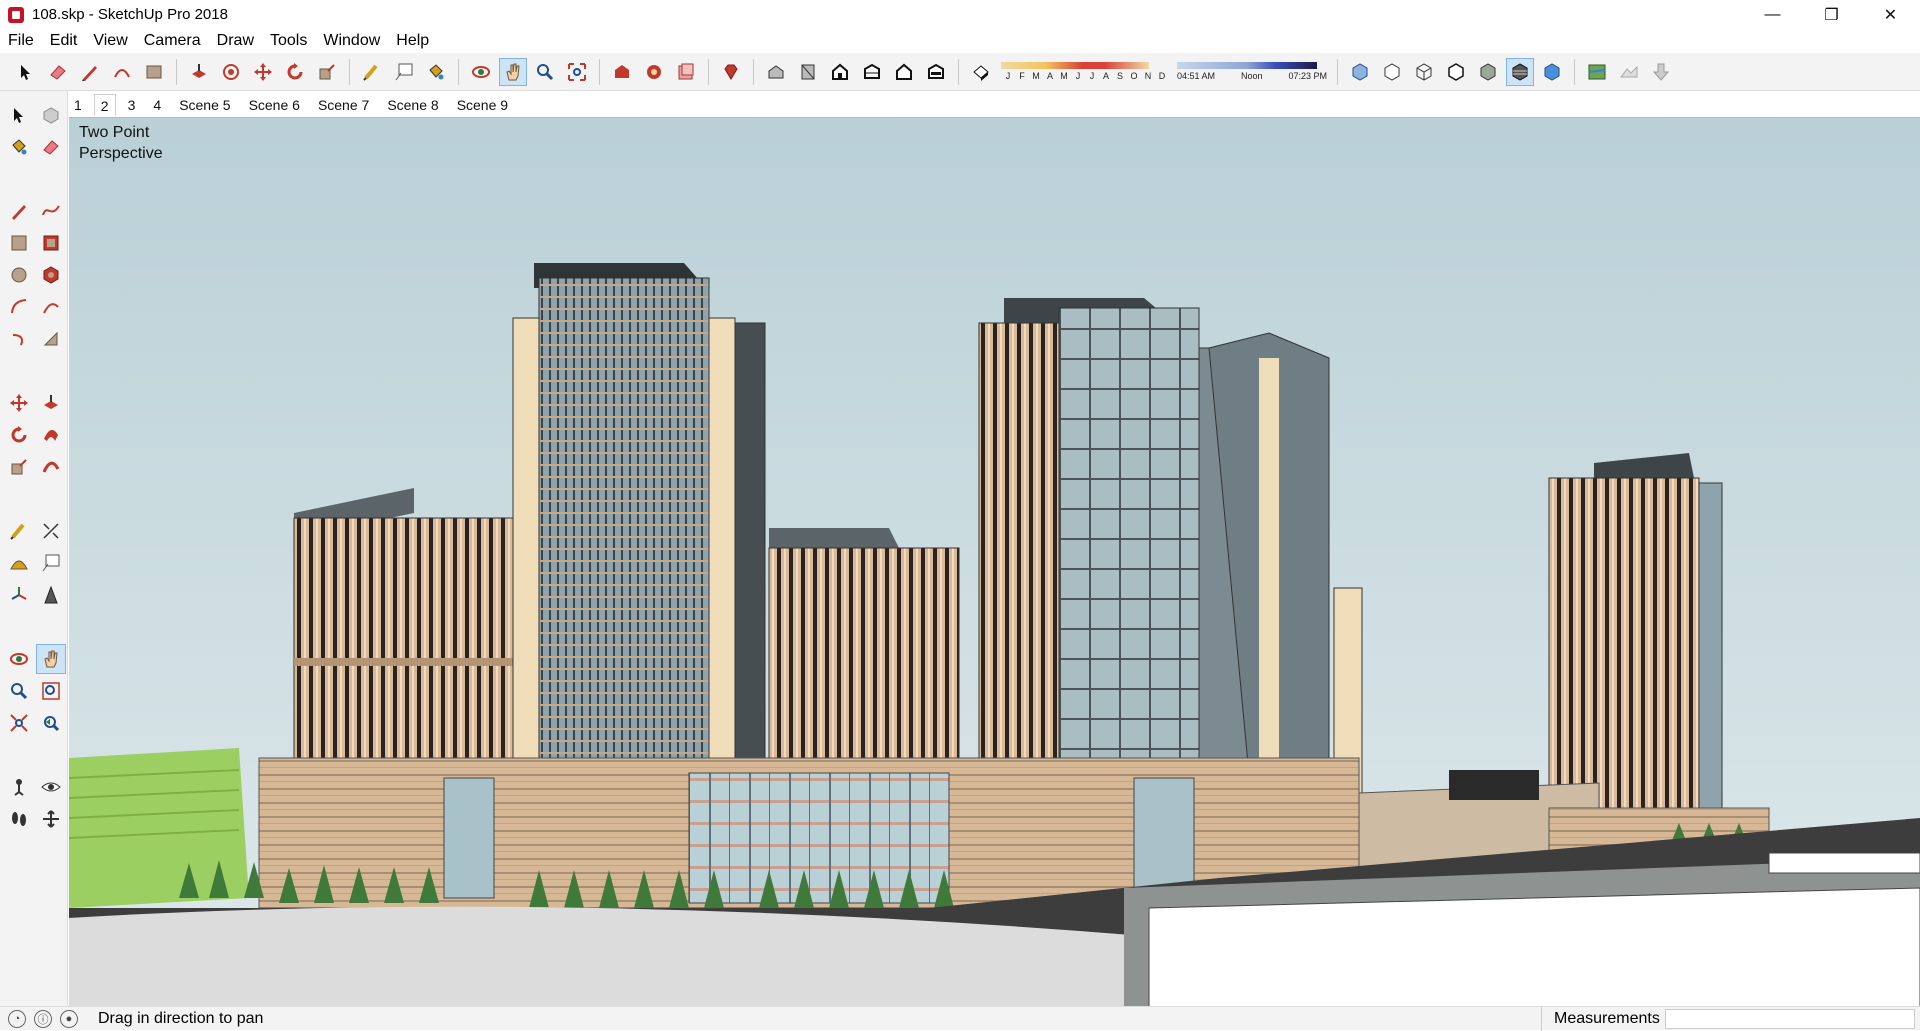 This screenshot has height=1031, width=1920. I want to click on rotated-rectangle-tool, so click(51, 243).